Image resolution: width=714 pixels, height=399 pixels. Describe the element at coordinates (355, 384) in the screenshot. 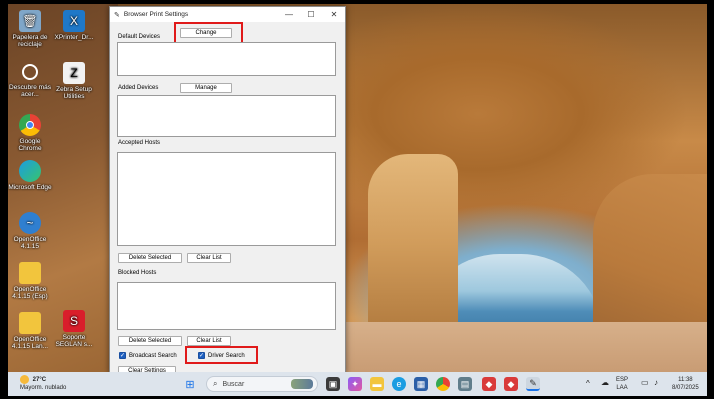

I see `copilot-icon: ✦` at that location.